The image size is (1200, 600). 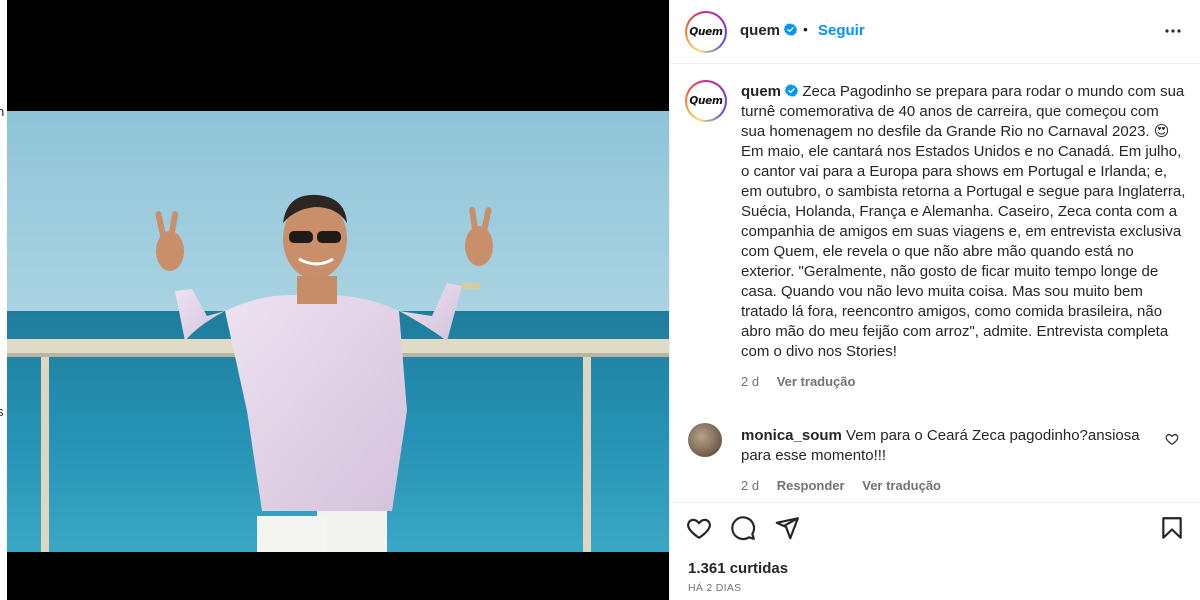 What do you see at coordinates (761, 91) in the screenshot?
I see `caption-username: quem` at bounding box center [761, 91].